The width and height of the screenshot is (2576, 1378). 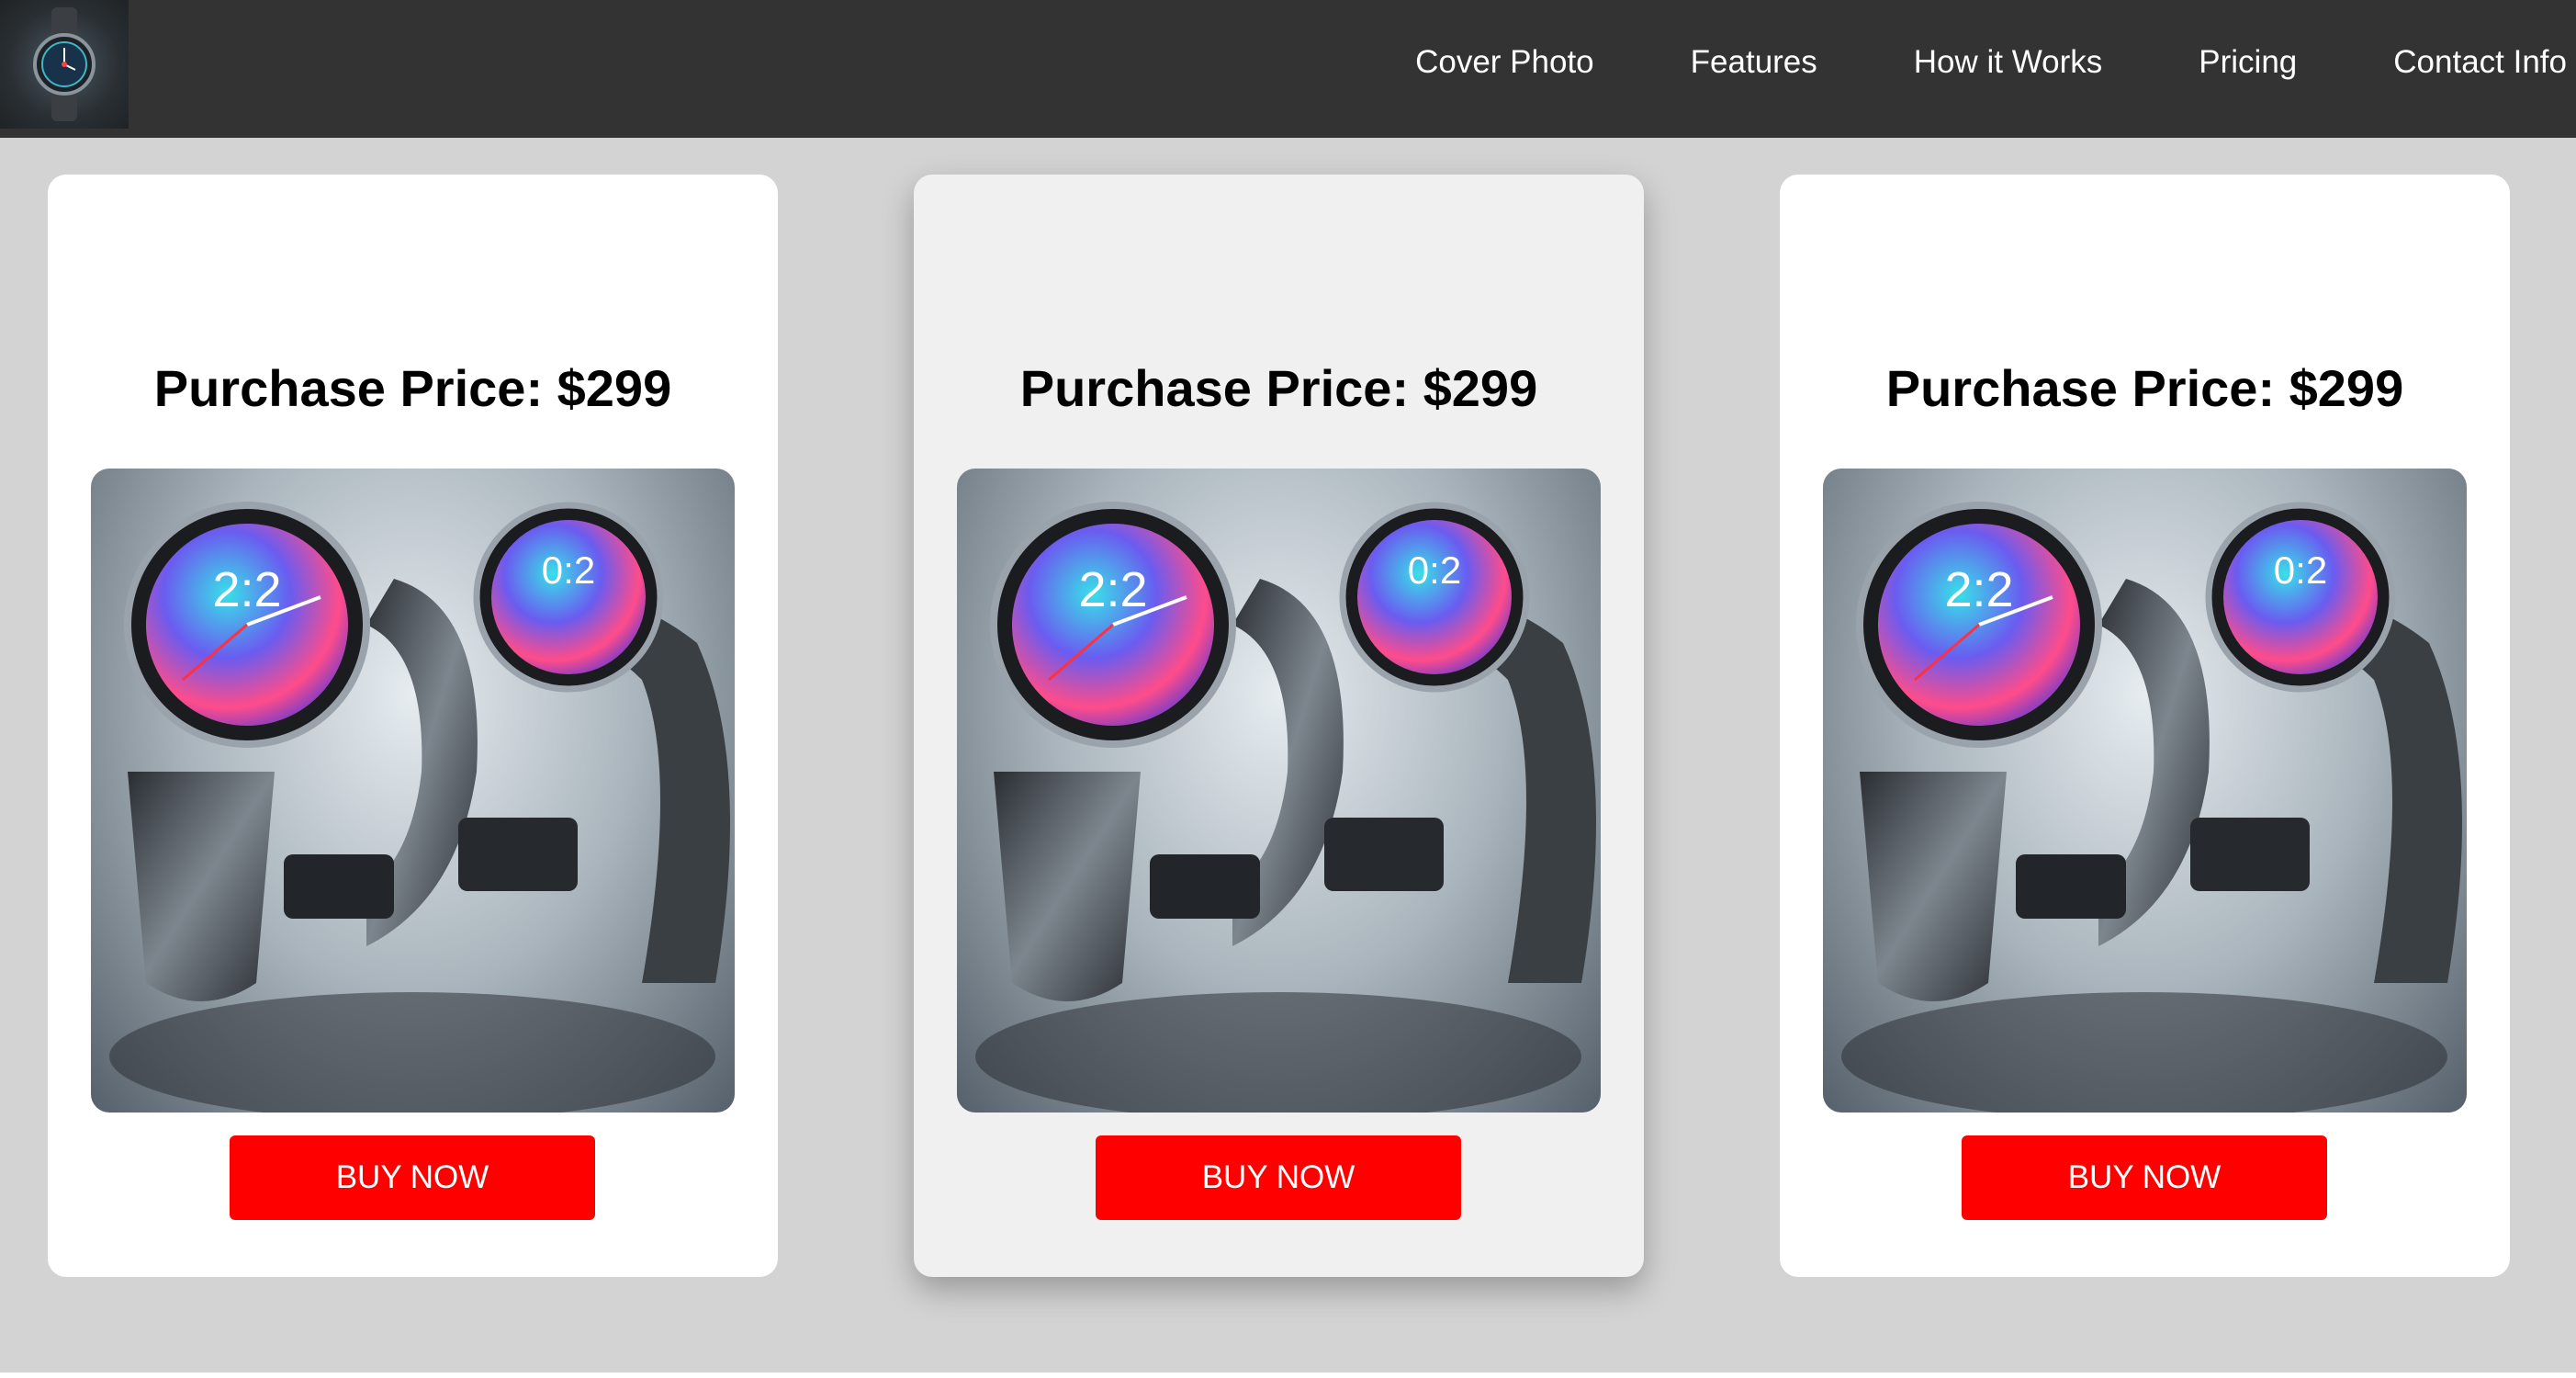 I want to click on smartwatch-logo-icon, so click(x=64, y=64).